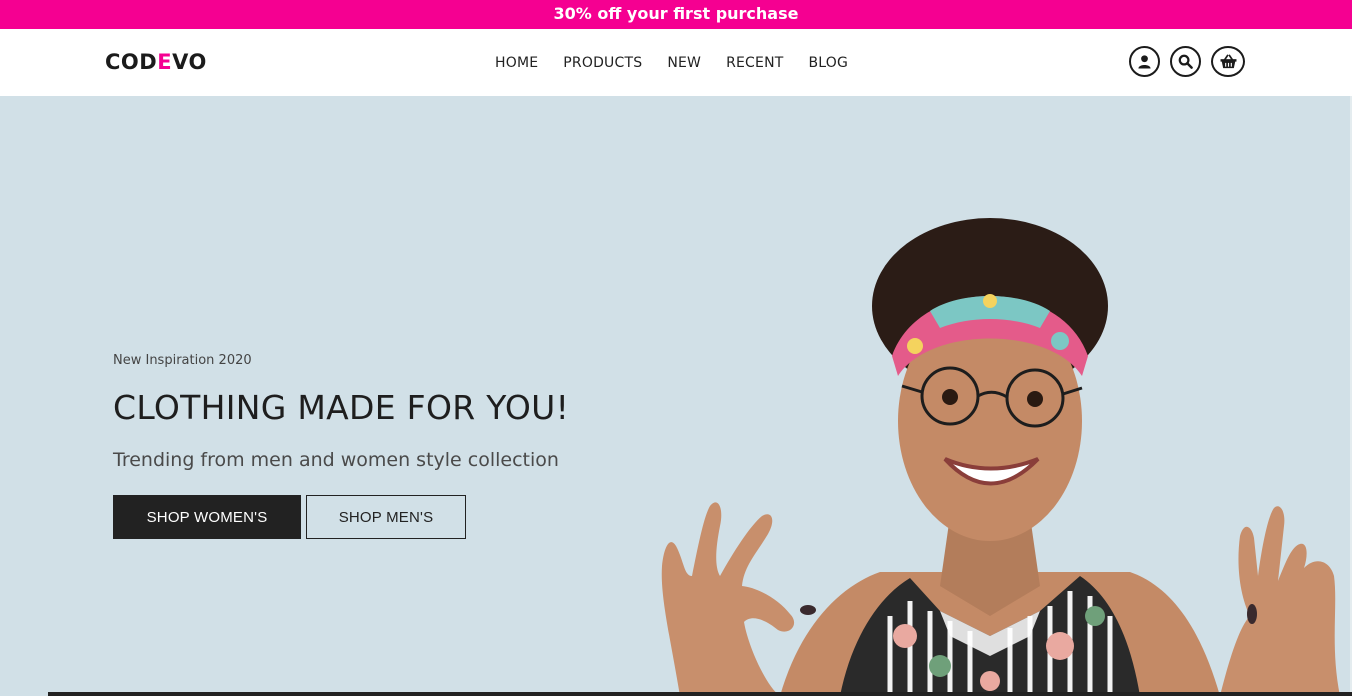  I want to click on brand-name-start: COD, so click(131, 62).